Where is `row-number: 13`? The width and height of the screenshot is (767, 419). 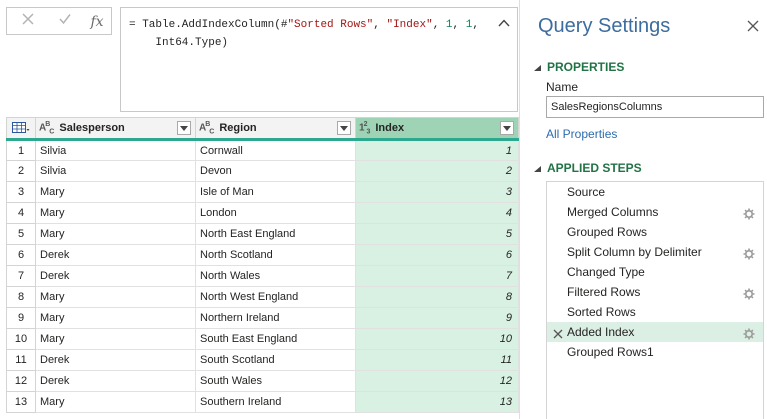
row-number: 13 is located at coordinates (21, 402).